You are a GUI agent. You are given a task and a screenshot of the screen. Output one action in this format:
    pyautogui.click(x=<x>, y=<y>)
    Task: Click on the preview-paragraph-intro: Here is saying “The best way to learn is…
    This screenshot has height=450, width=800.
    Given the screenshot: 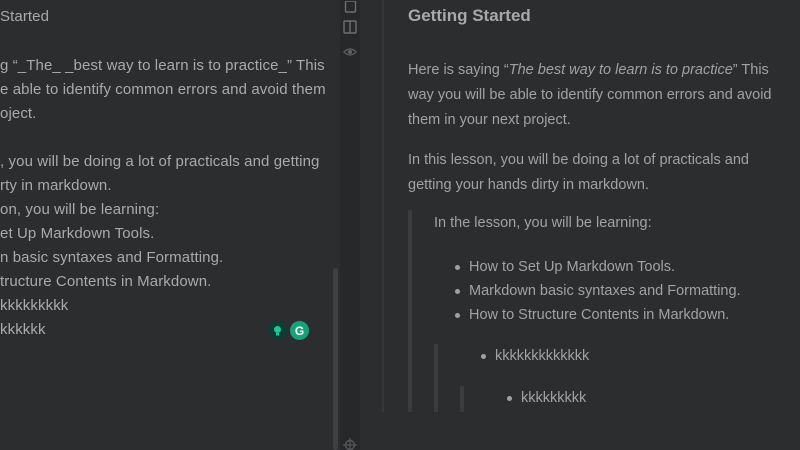 What is the action you would take?
    pyautogui.click(x=590, y=95)
    